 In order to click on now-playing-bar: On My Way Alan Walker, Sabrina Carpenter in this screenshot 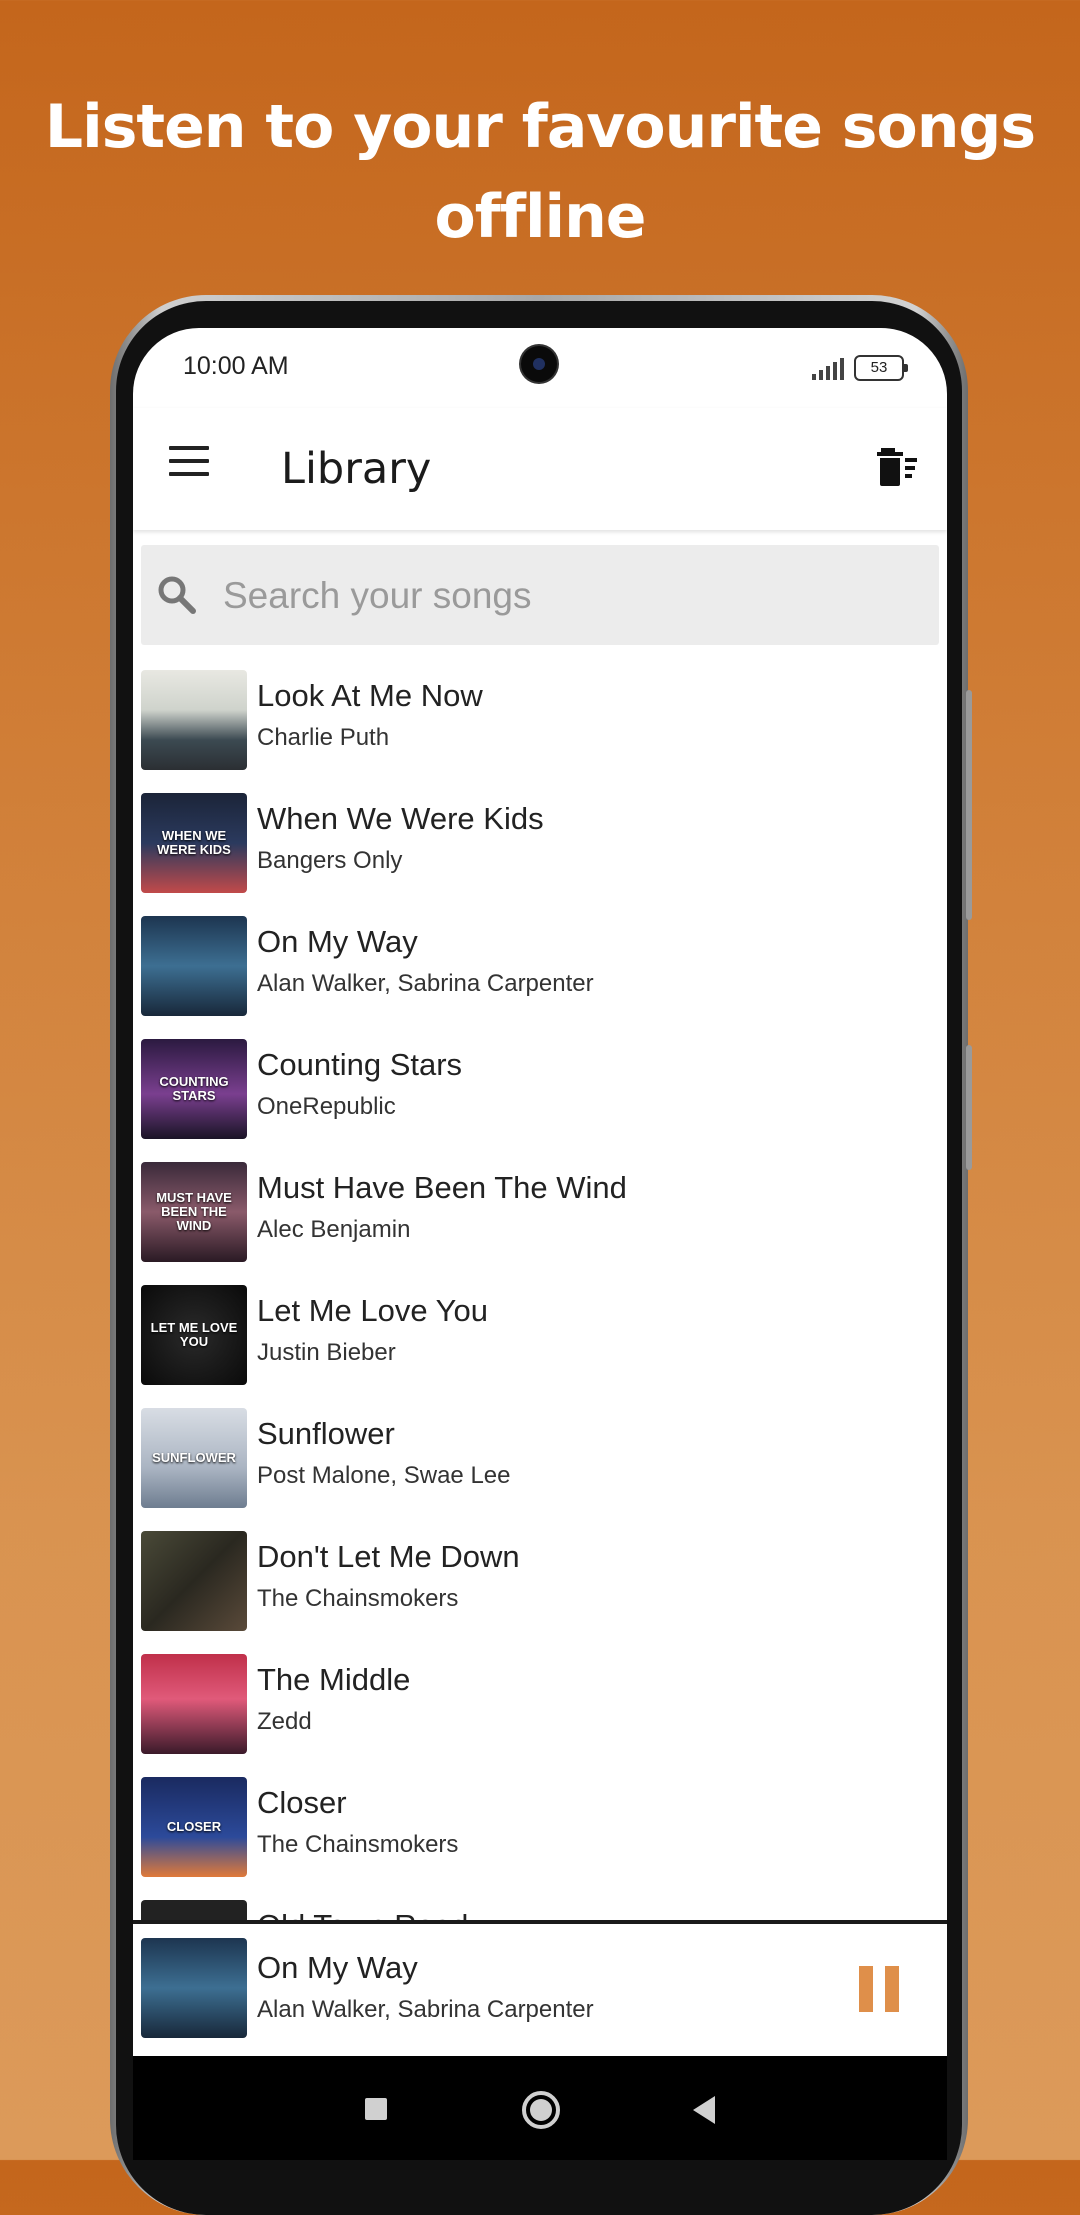, I will do `click(540, 1990)`.